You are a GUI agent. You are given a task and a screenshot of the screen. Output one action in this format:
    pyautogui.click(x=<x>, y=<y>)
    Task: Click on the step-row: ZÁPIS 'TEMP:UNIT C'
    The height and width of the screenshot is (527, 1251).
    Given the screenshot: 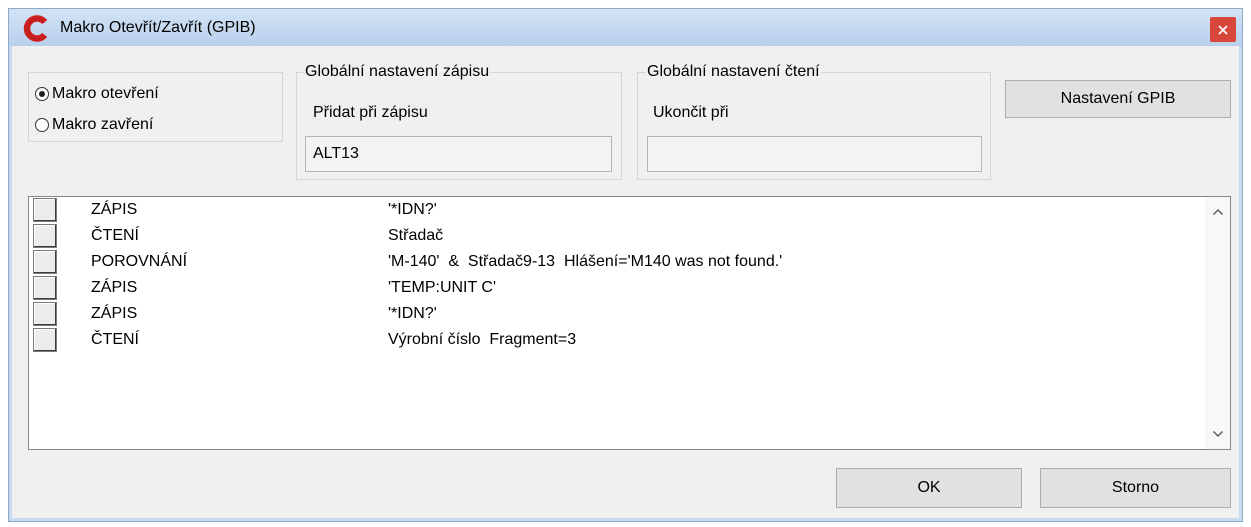 What is the action you would take?
    pyautogui.click(x=617, y=288)
    